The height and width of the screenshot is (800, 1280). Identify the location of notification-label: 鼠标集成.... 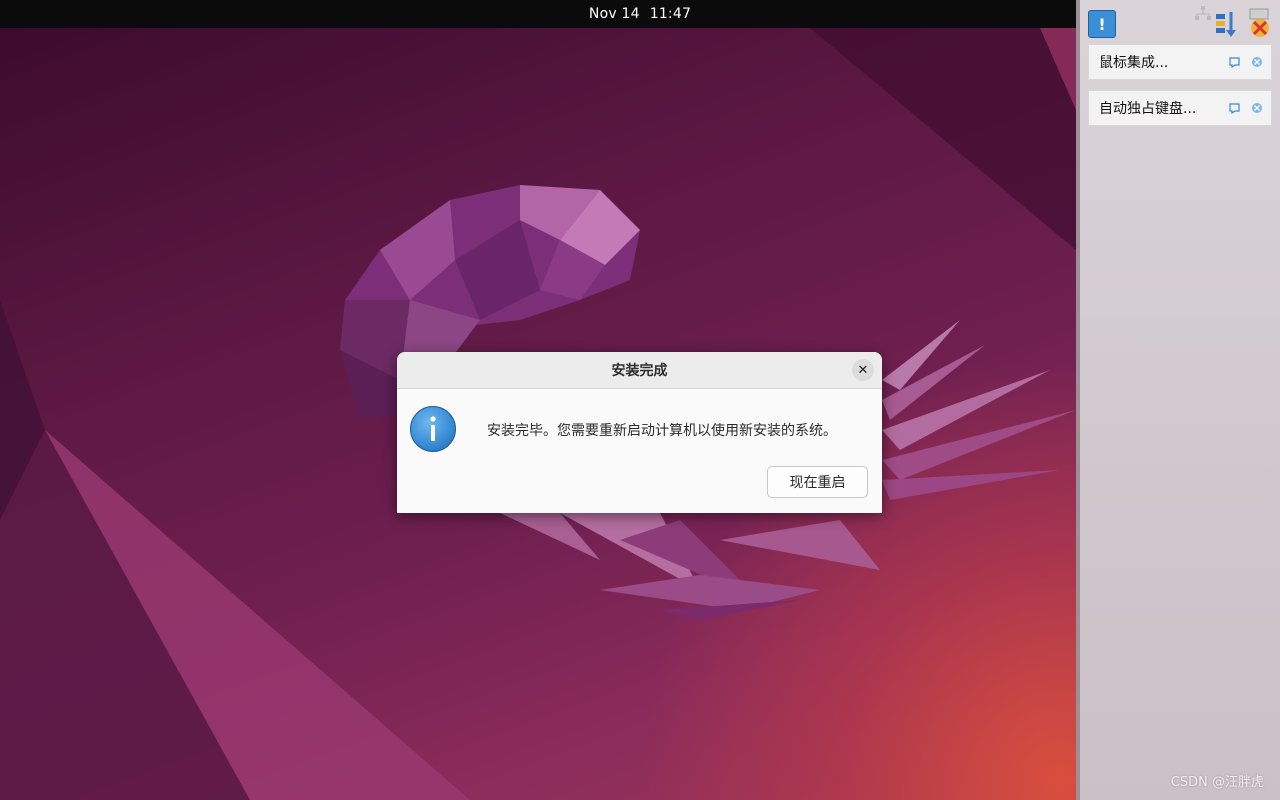
(1134, 63).